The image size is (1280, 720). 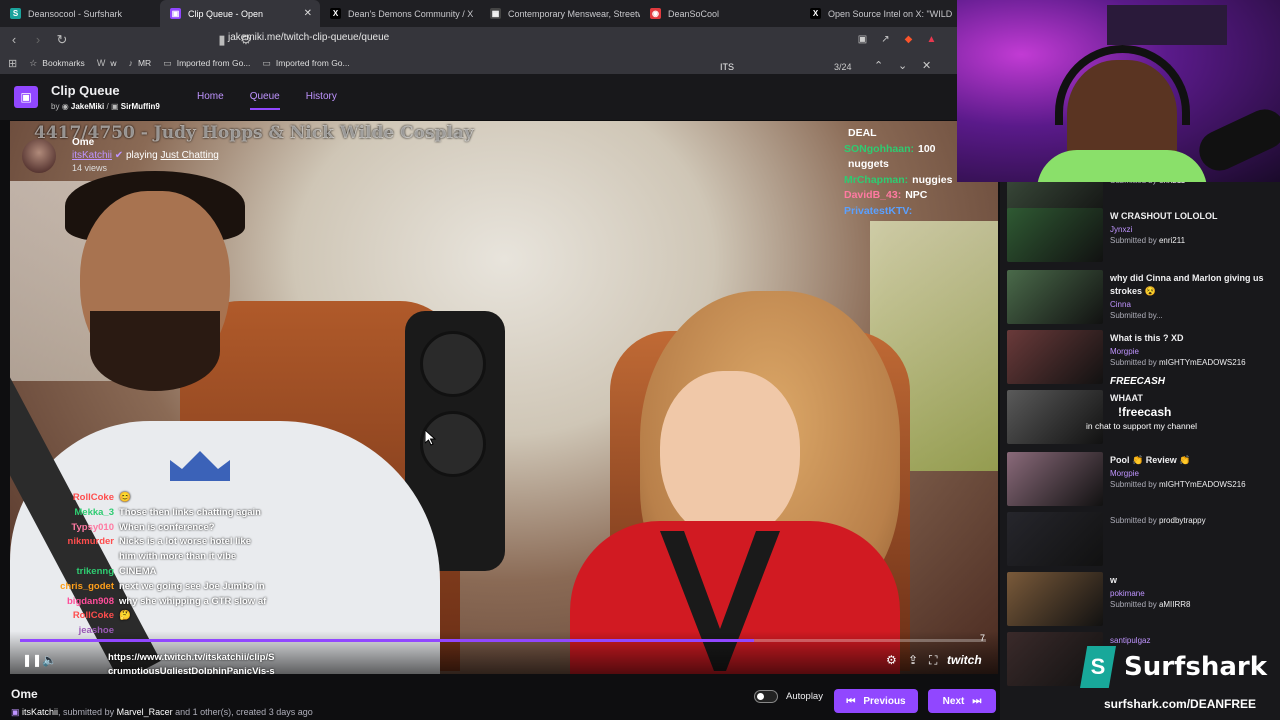 I want to click on meta-channel: itsKatchii, so click(x=40, y=712).